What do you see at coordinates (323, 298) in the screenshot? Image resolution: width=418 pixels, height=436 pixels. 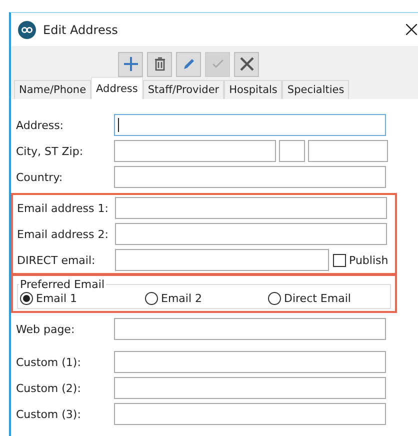 I see `radio-option: Direct Email` at bounding box center [323, 298].